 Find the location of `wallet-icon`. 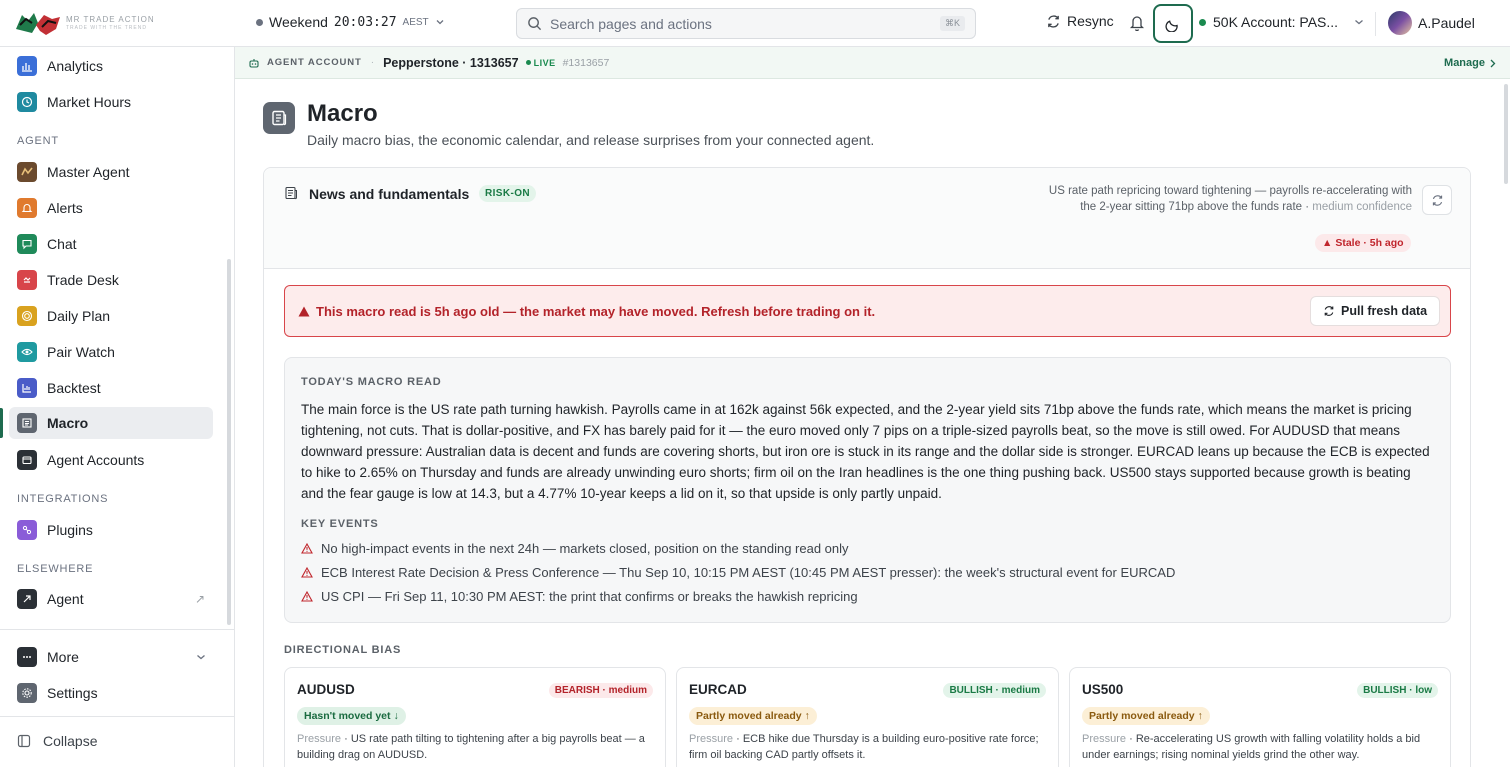

wallet-icon is located at coordinates (27, 460).